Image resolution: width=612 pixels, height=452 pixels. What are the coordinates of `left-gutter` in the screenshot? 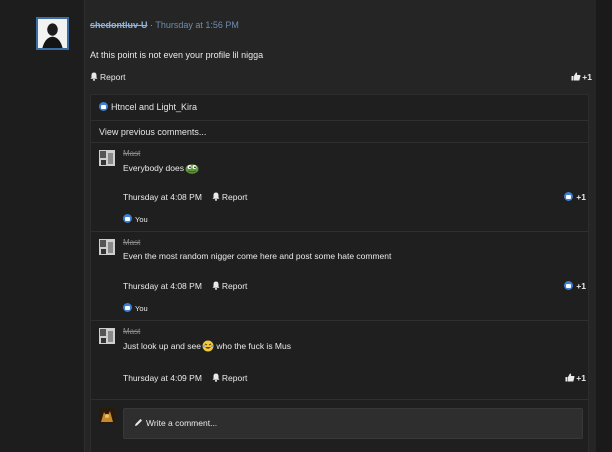 It's located at (42, 226).